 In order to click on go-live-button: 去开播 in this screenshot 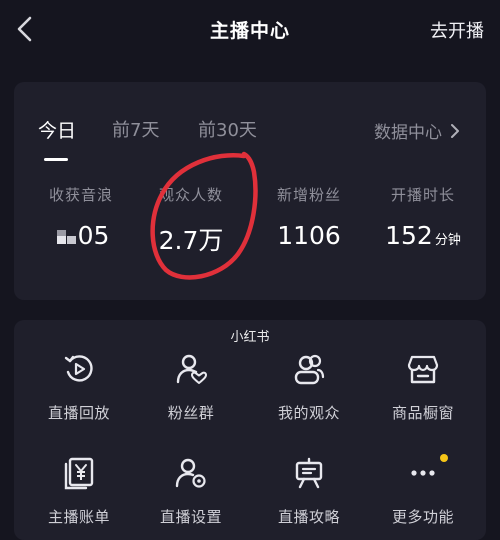, I will do `click(457, 30)`.